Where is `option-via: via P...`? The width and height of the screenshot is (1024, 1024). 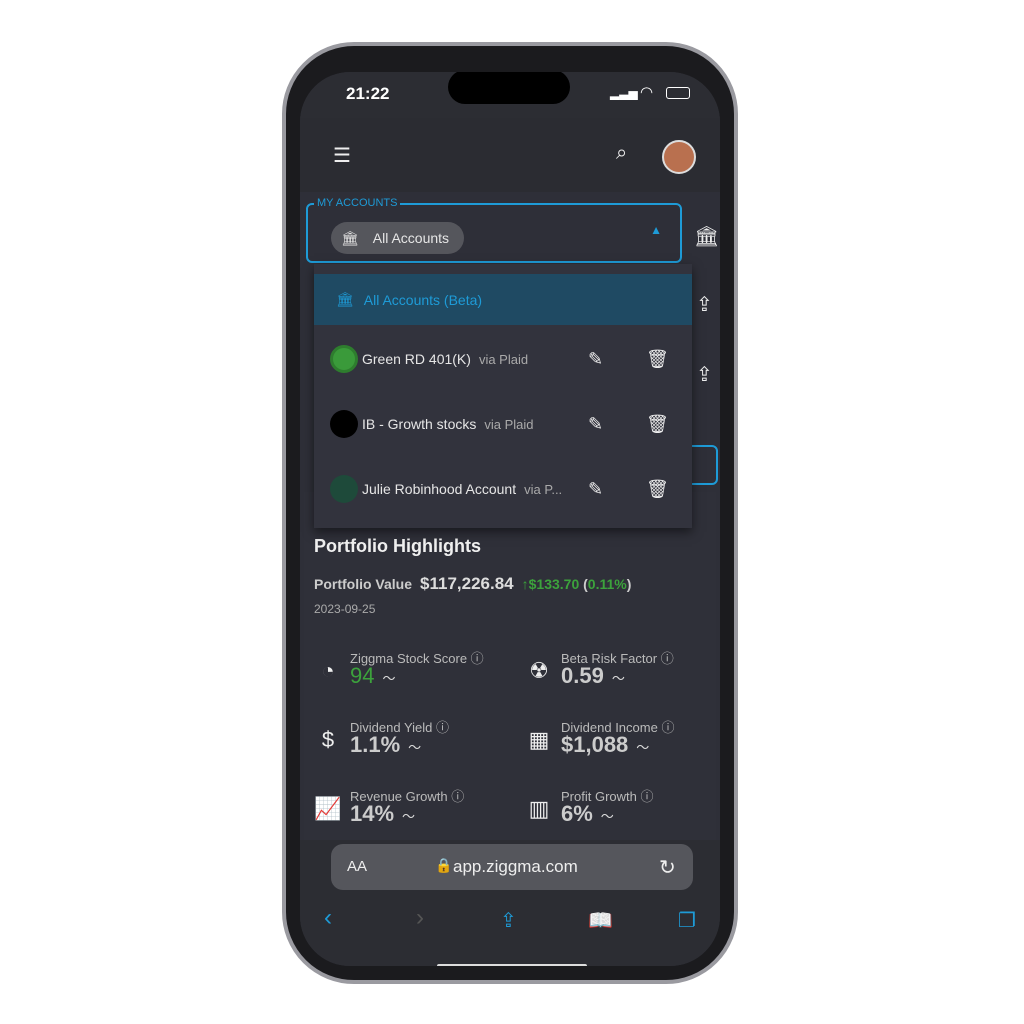
option-via: via P... is located at coordinates (543, 489).